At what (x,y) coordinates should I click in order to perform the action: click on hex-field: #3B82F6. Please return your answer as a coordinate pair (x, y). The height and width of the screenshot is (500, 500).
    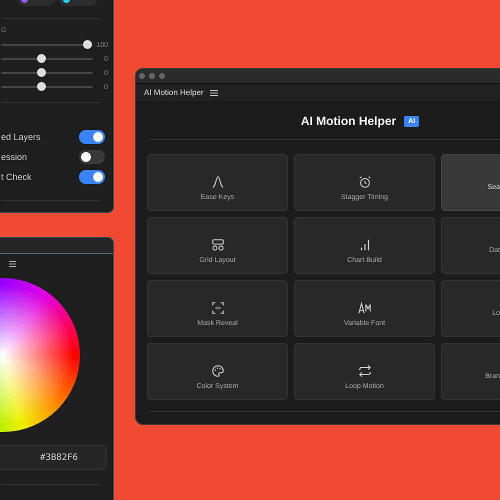
    Looking at the image, I should click on (53, 457).